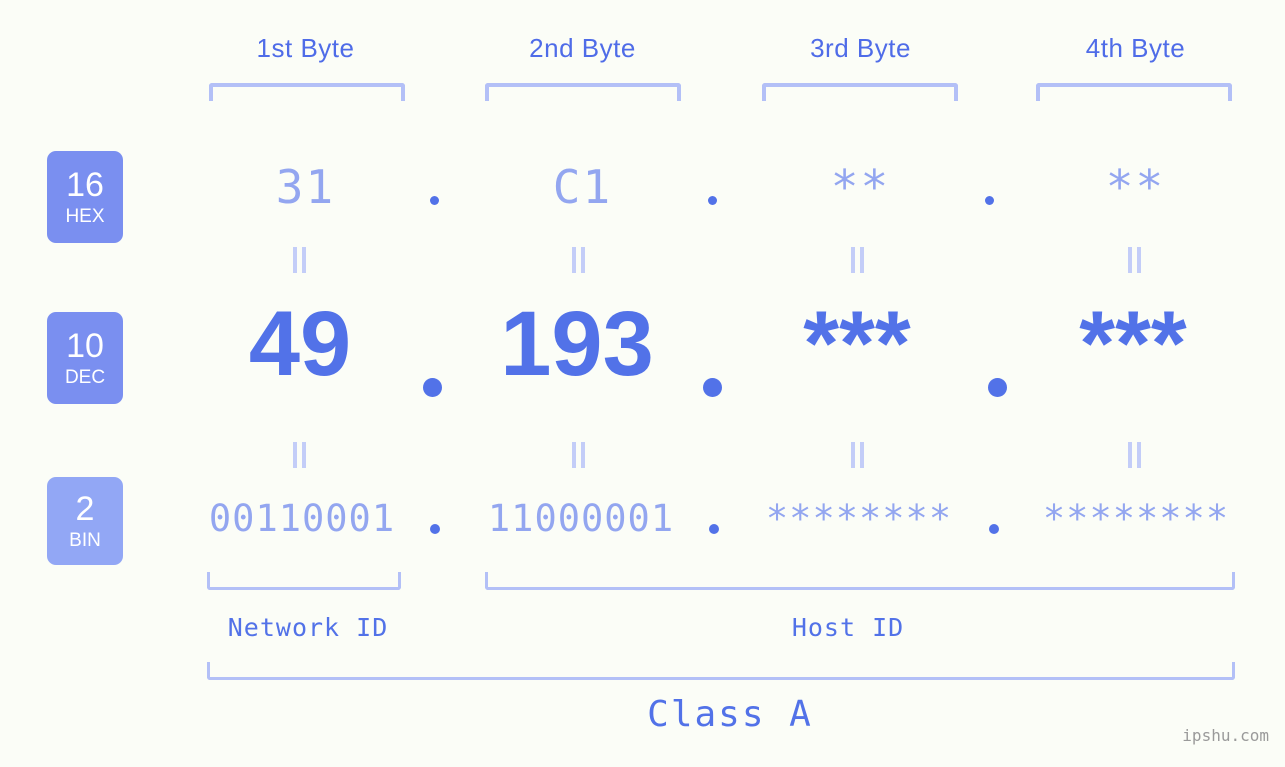  I want to click on dec-byte-3: ***, so click(857, 344).